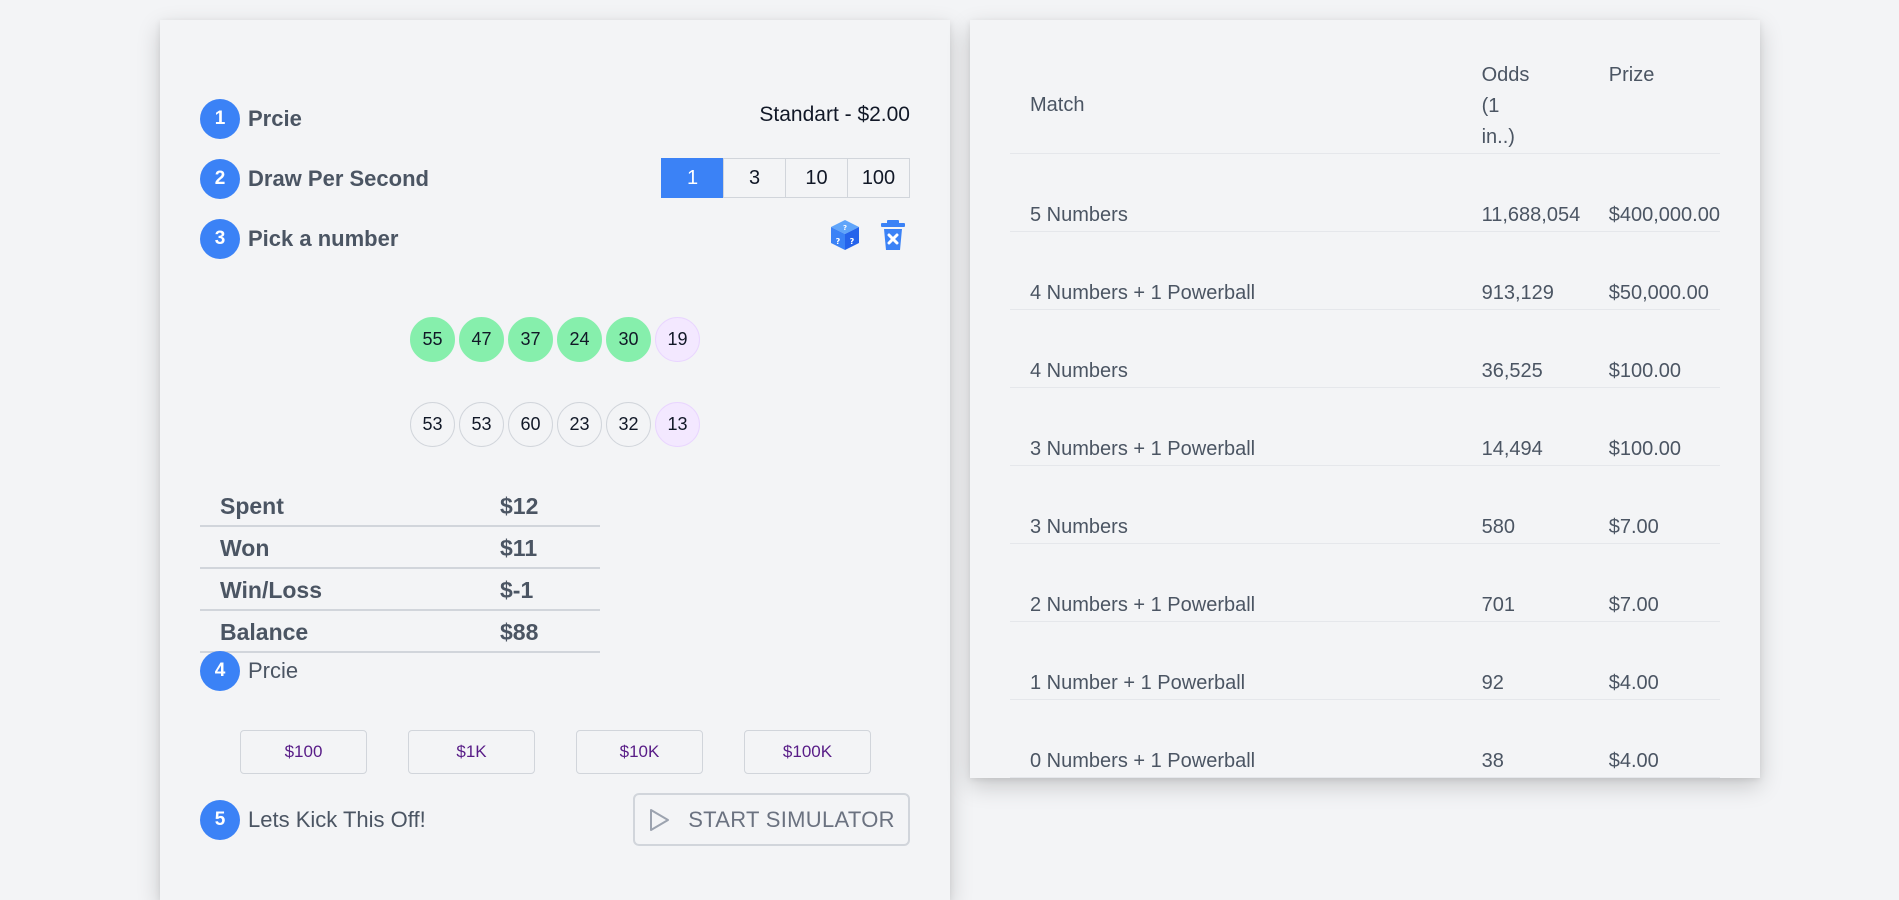  I want to click on play-icon, so click(660, 819).